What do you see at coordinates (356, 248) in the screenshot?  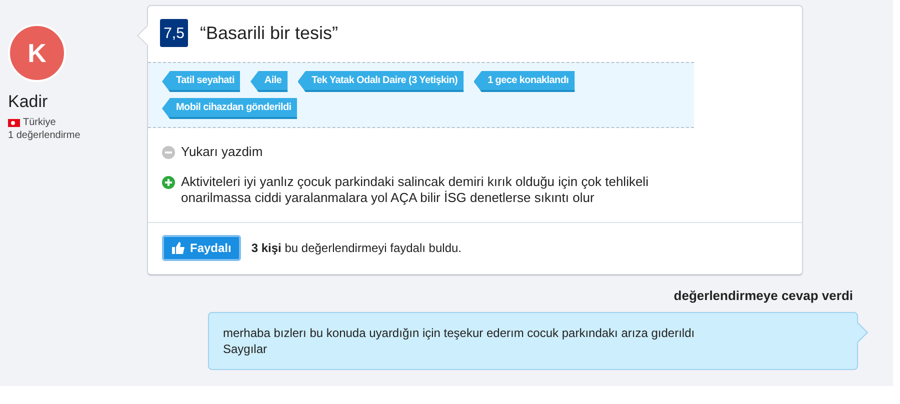 I see `helpful-count-text: 3 kişi bu değerlendirmeyi faydalı buldu.` at bounding box center [356, 248].